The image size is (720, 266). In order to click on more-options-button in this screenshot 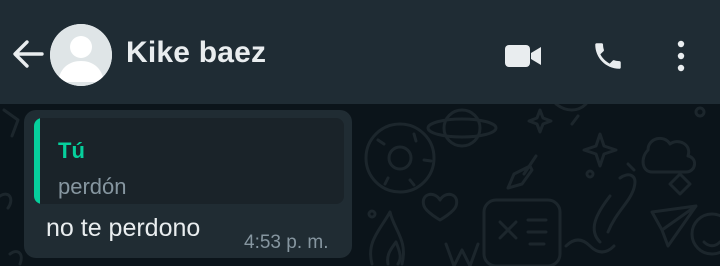, I will do `click(681, 56)`.